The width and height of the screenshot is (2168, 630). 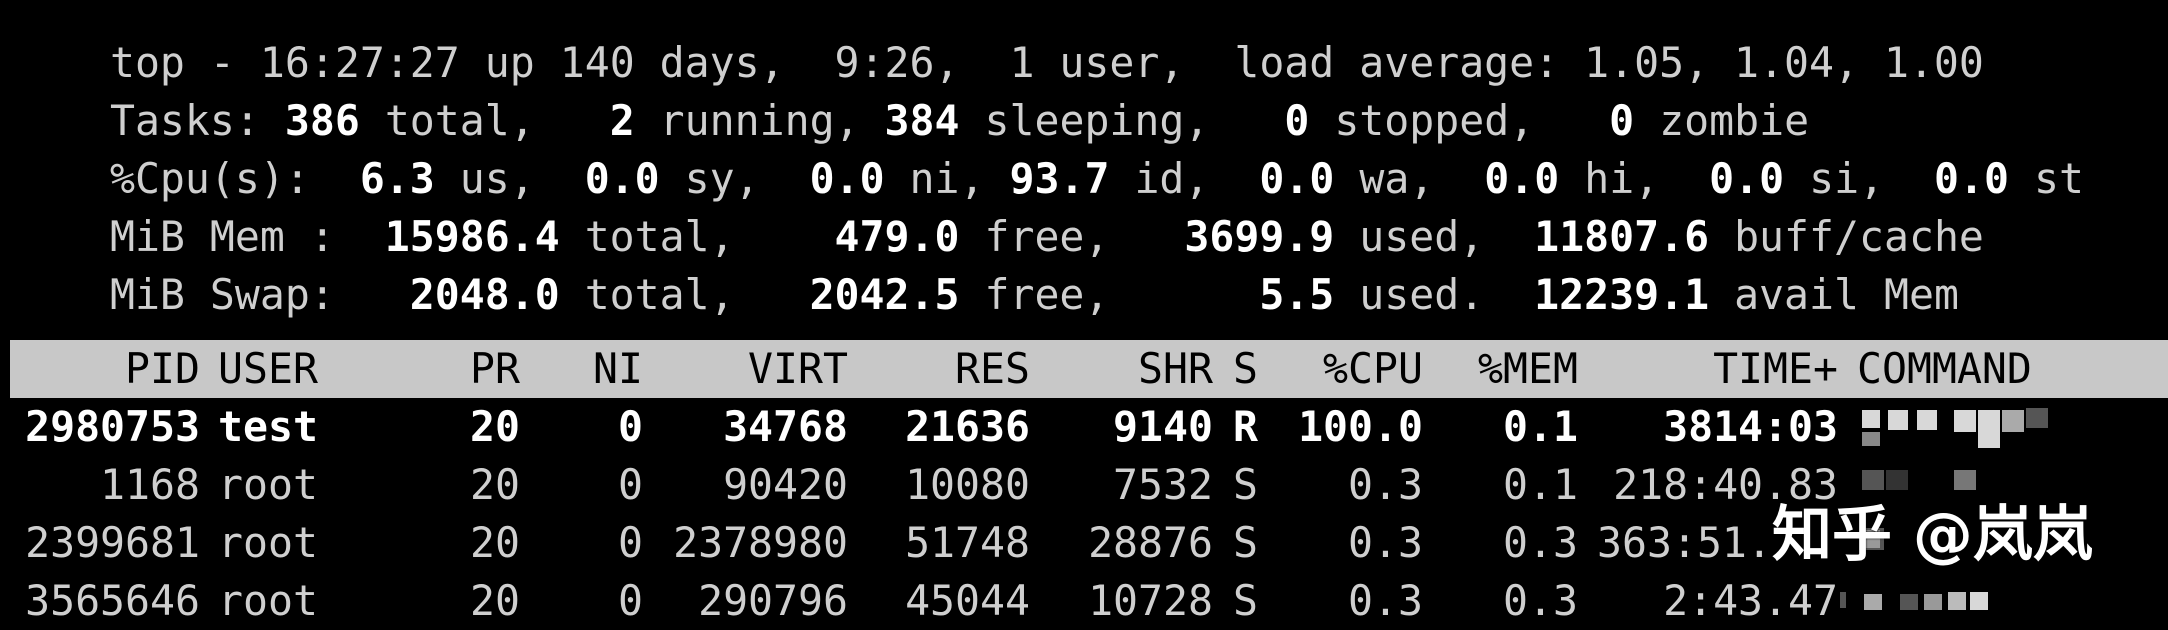 I want to click on zhihu-watermark: 知乎 @岚岚, so click(x=1932, y=535).